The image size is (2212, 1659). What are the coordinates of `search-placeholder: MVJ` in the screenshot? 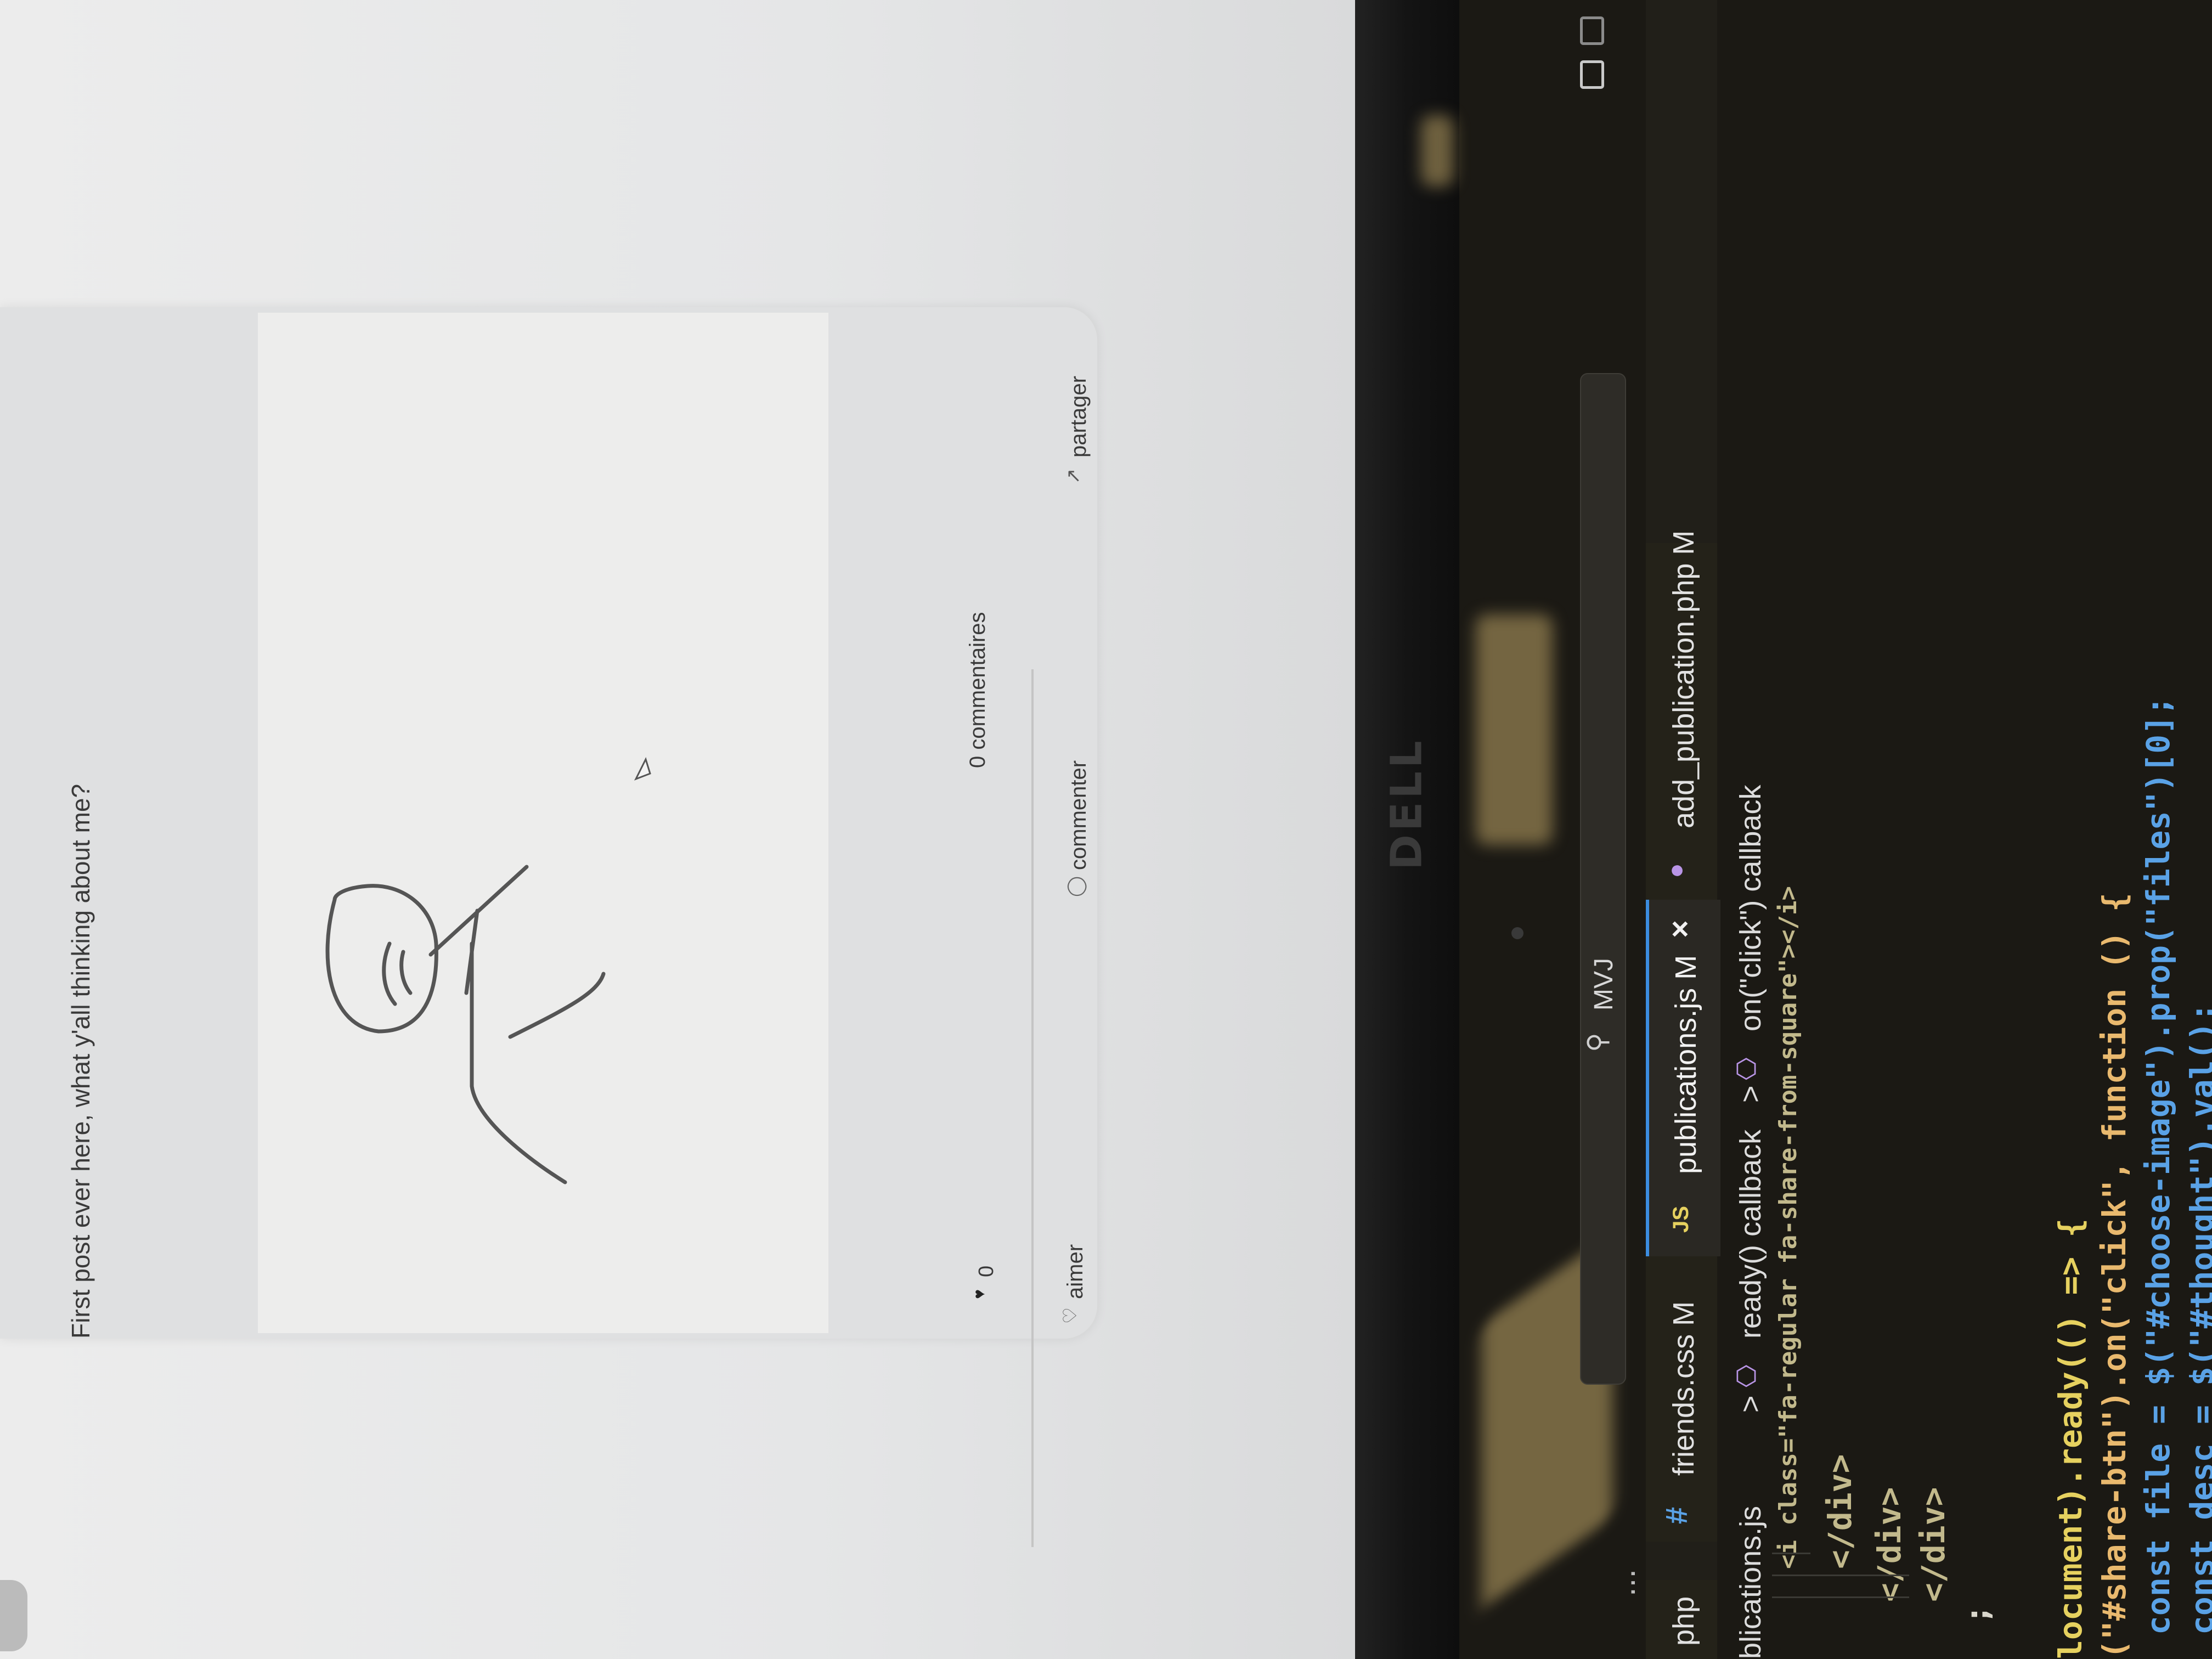 It's located at (1603, 985).